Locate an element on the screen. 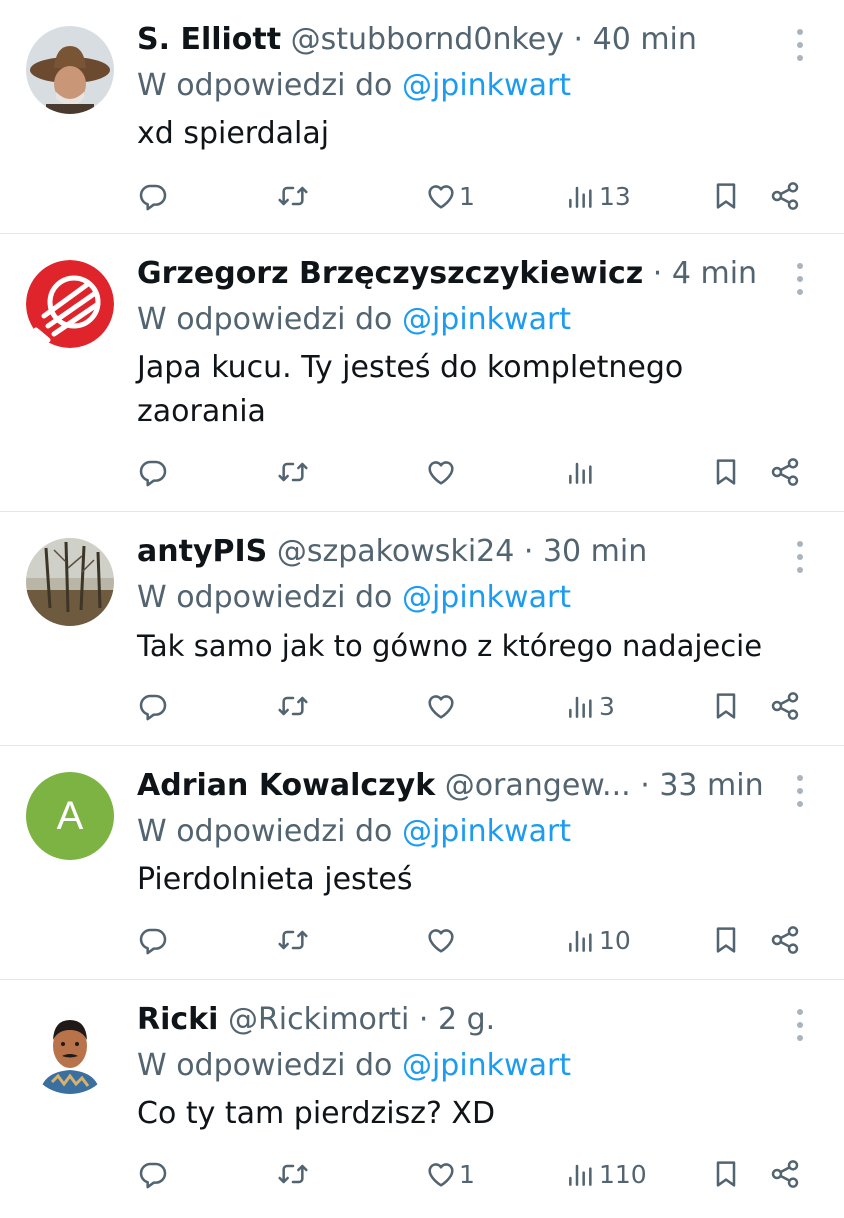  views-button: 3 is located at coordinates (590, 706).